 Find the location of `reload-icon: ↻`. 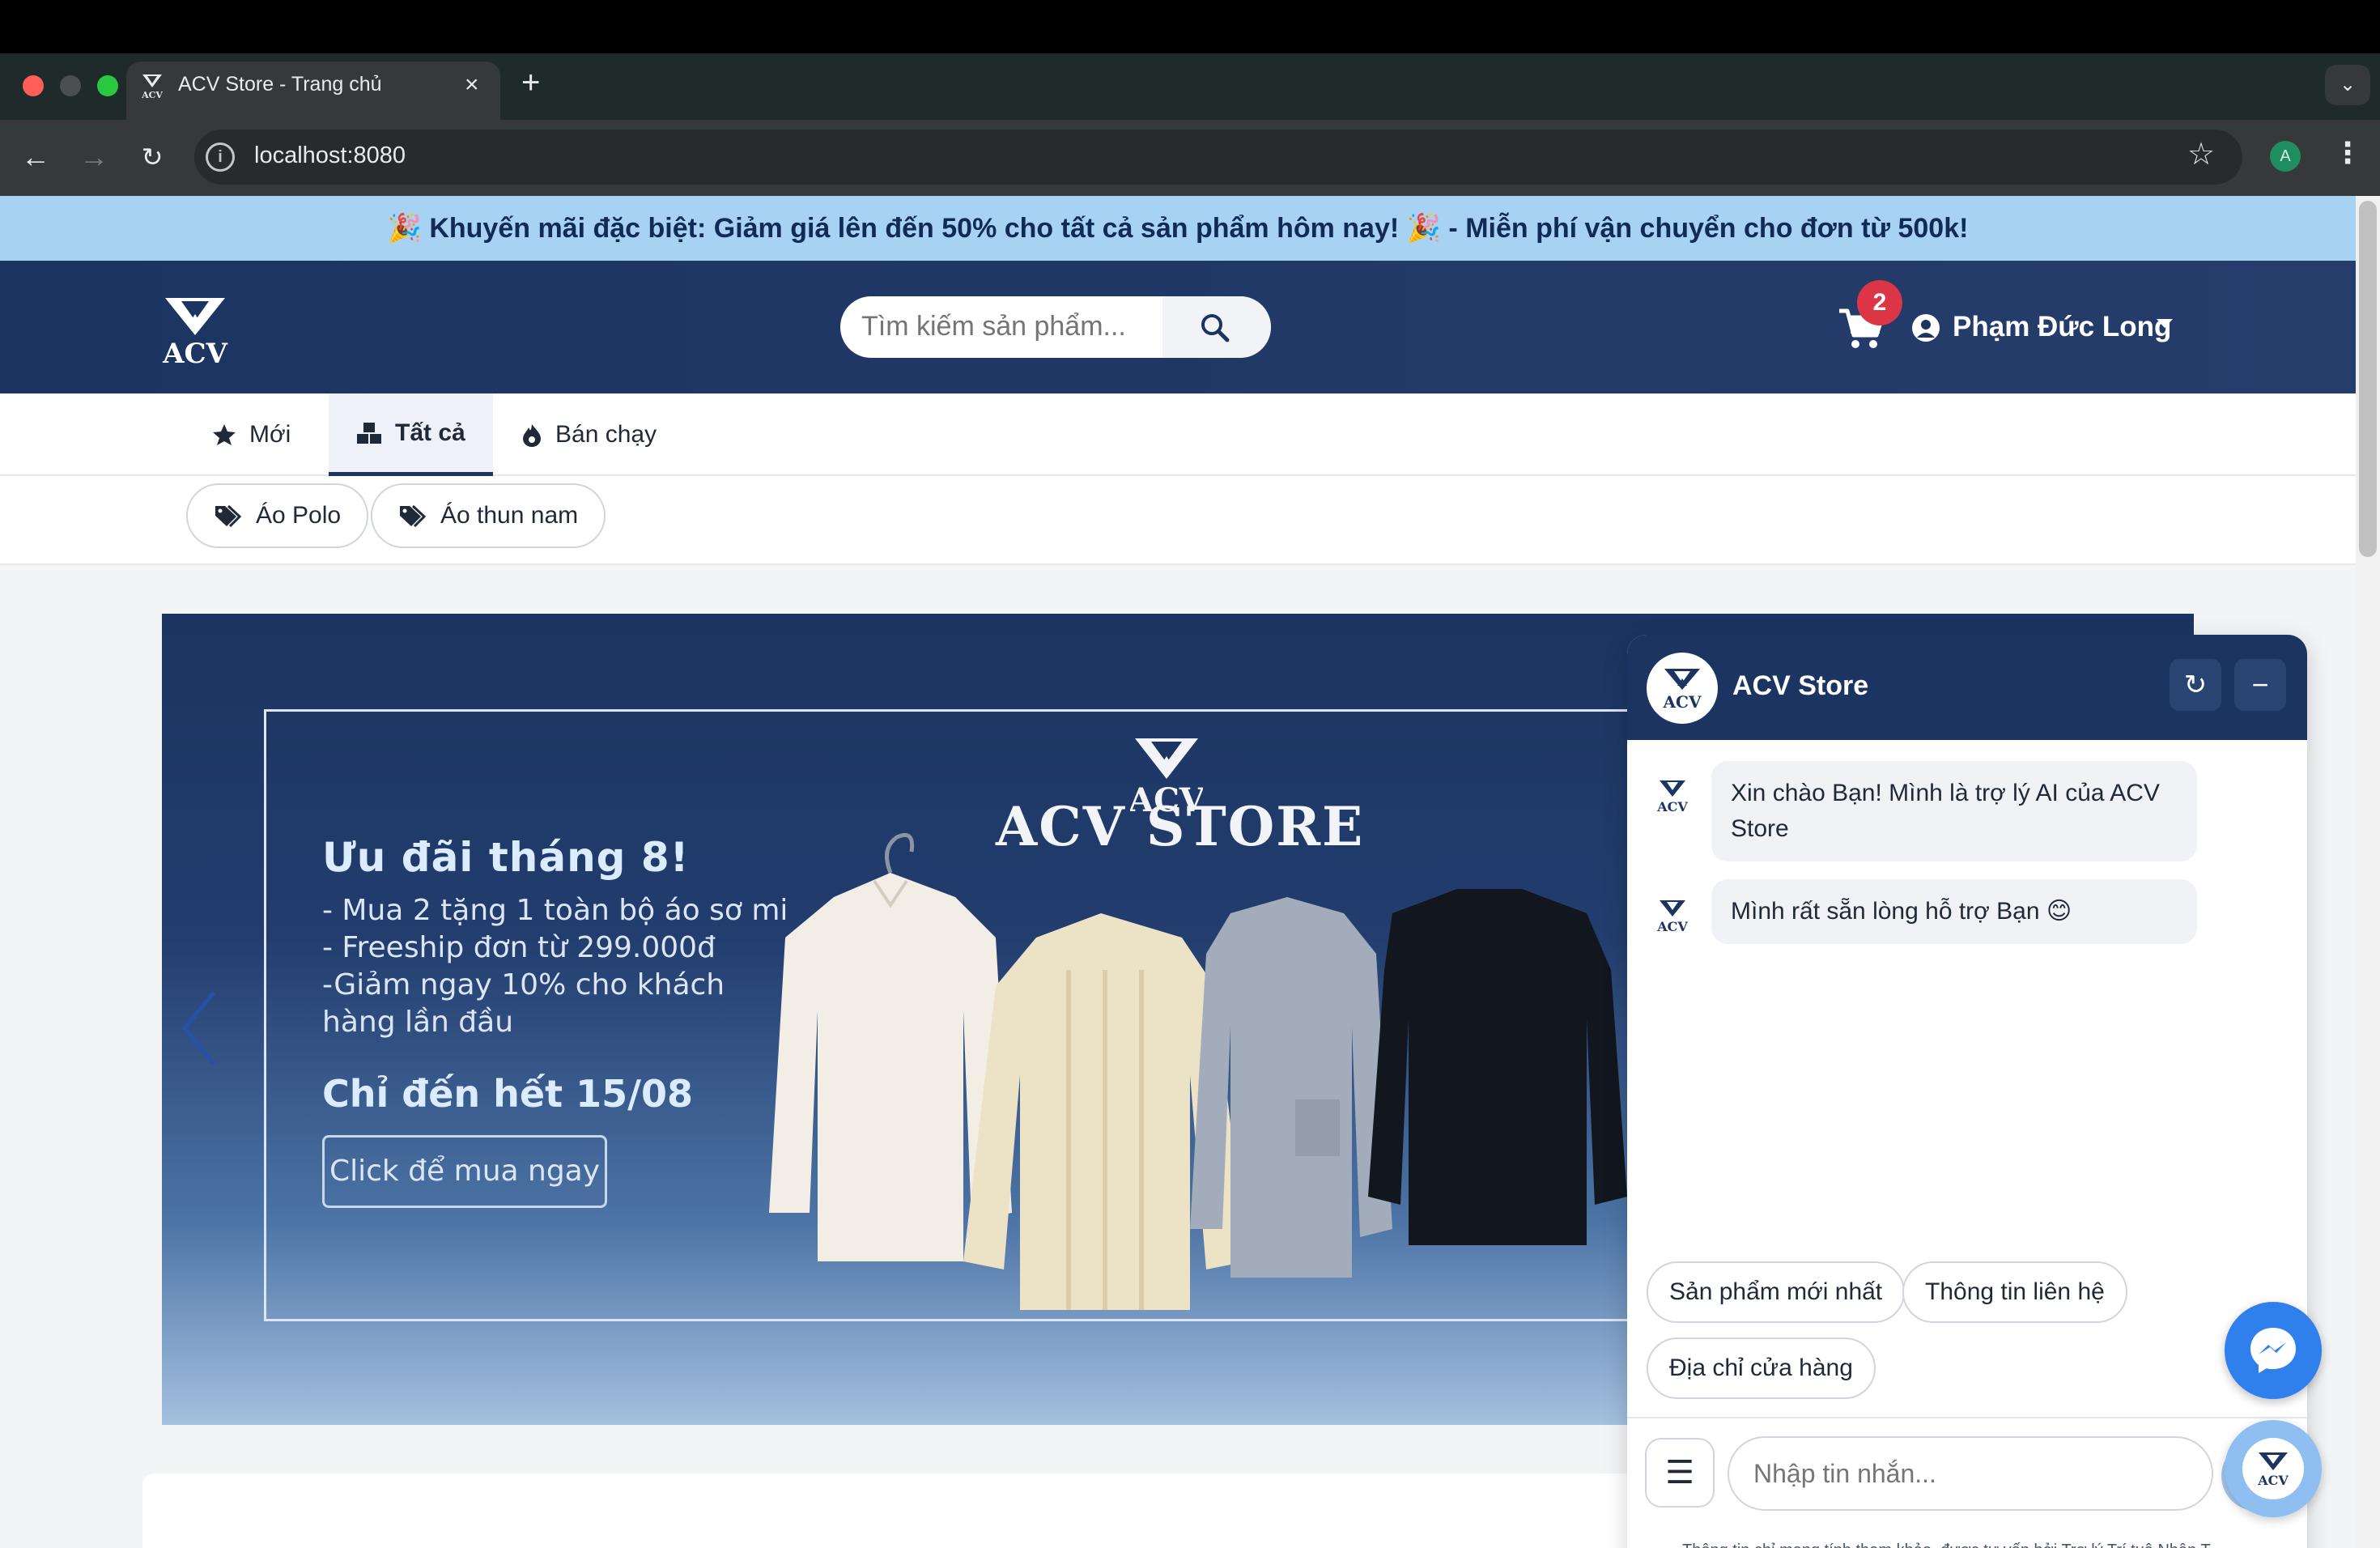

reload-icon: ↻ is located at coordinates (152, 157).